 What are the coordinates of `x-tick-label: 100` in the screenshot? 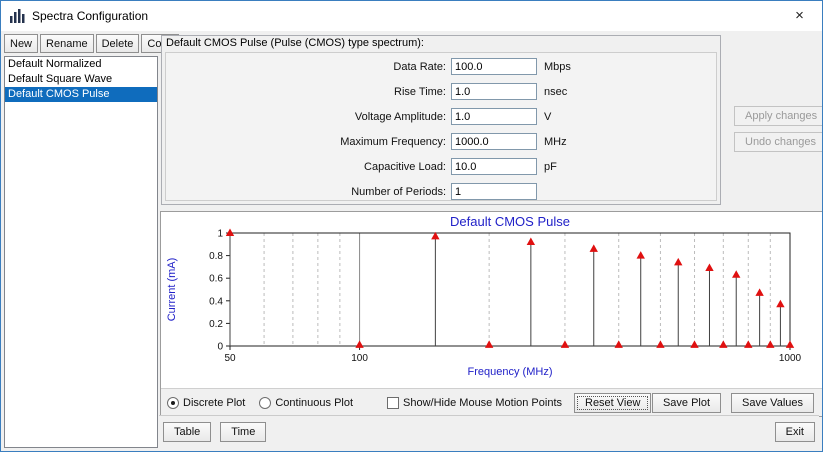 It's located at (359, 358).